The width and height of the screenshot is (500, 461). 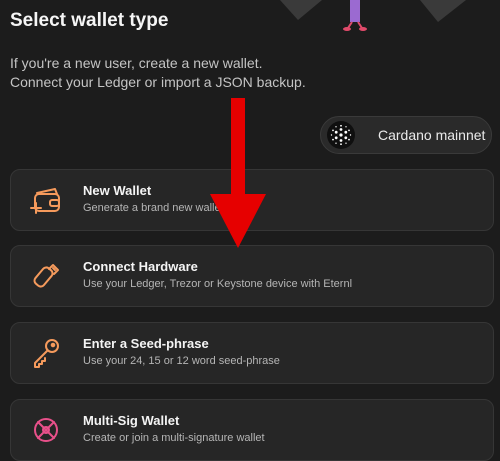 I want to click on option-description: Generate a brand new wallet, so click(x=153, y=208).